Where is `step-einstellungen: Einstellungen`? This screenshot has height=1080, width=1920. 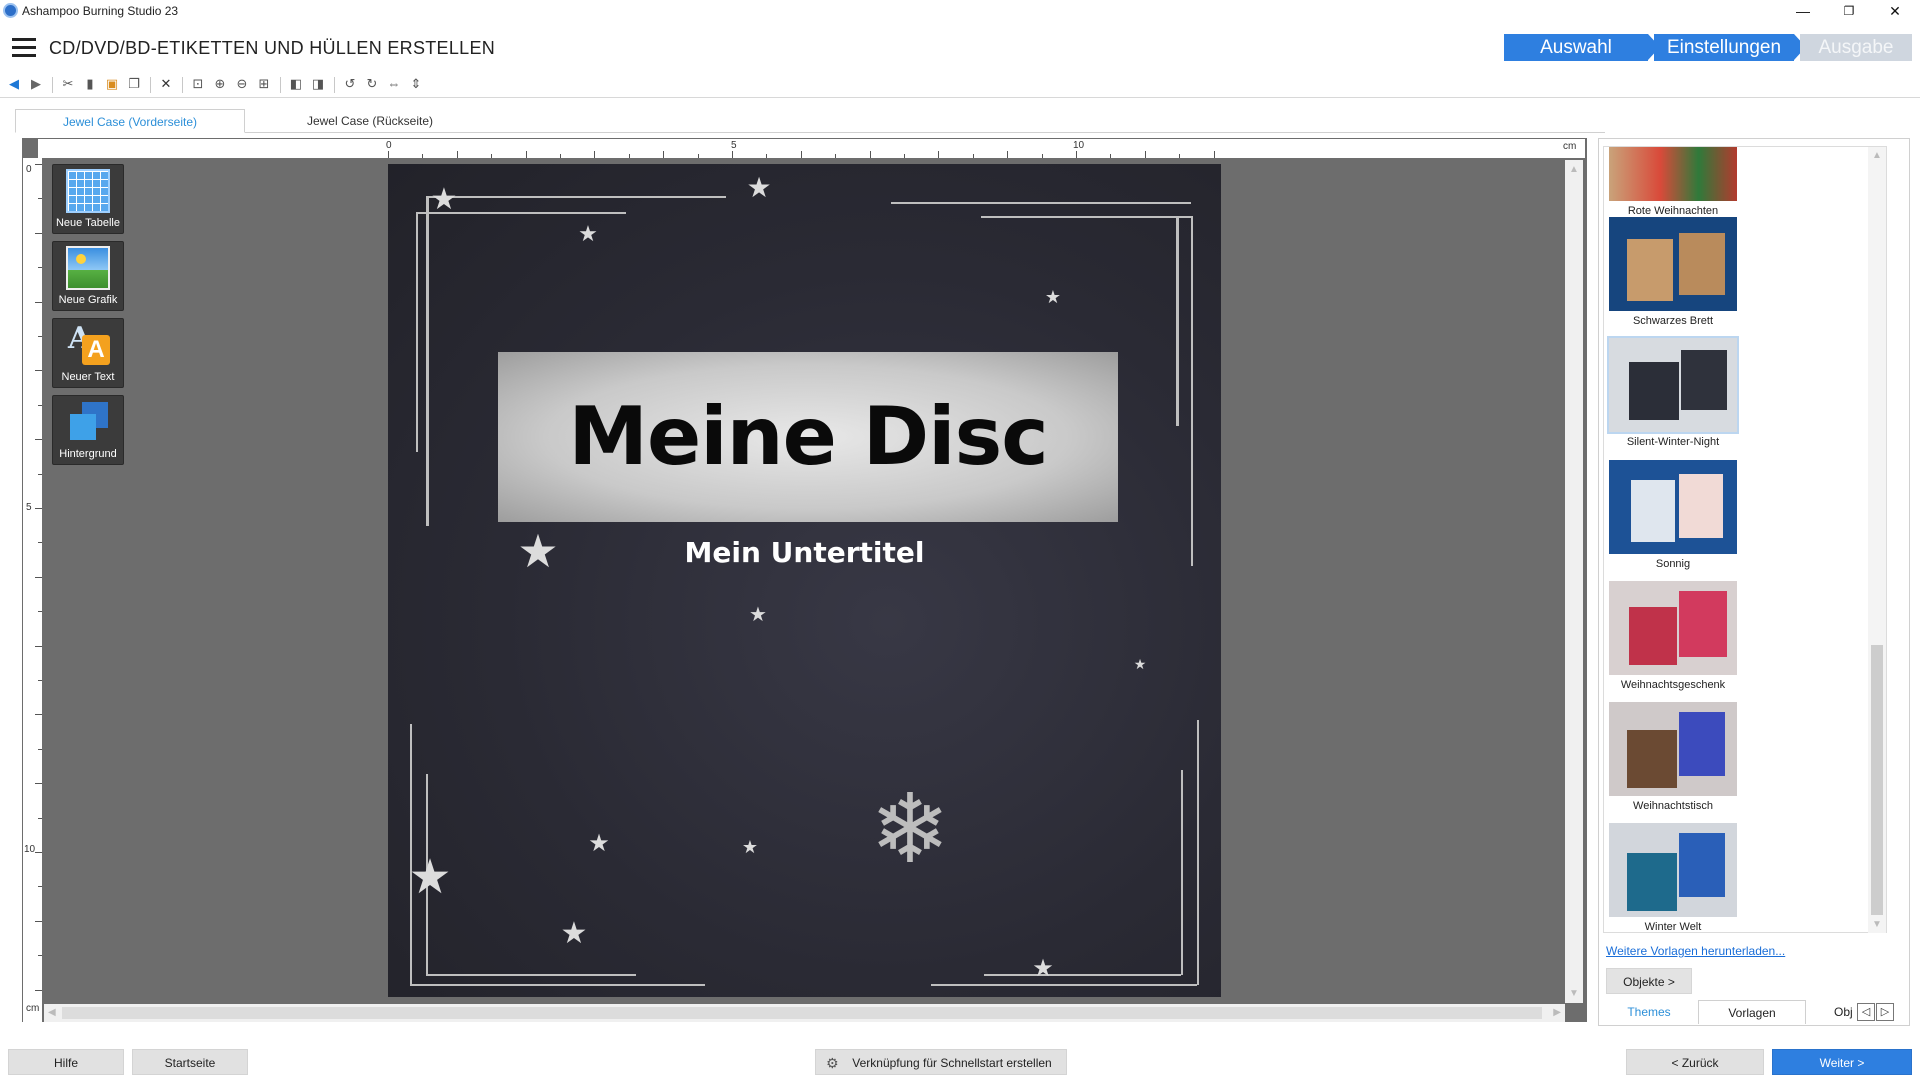
step-einstellungen: Einstellungen is located at coordinates (1724, 47).